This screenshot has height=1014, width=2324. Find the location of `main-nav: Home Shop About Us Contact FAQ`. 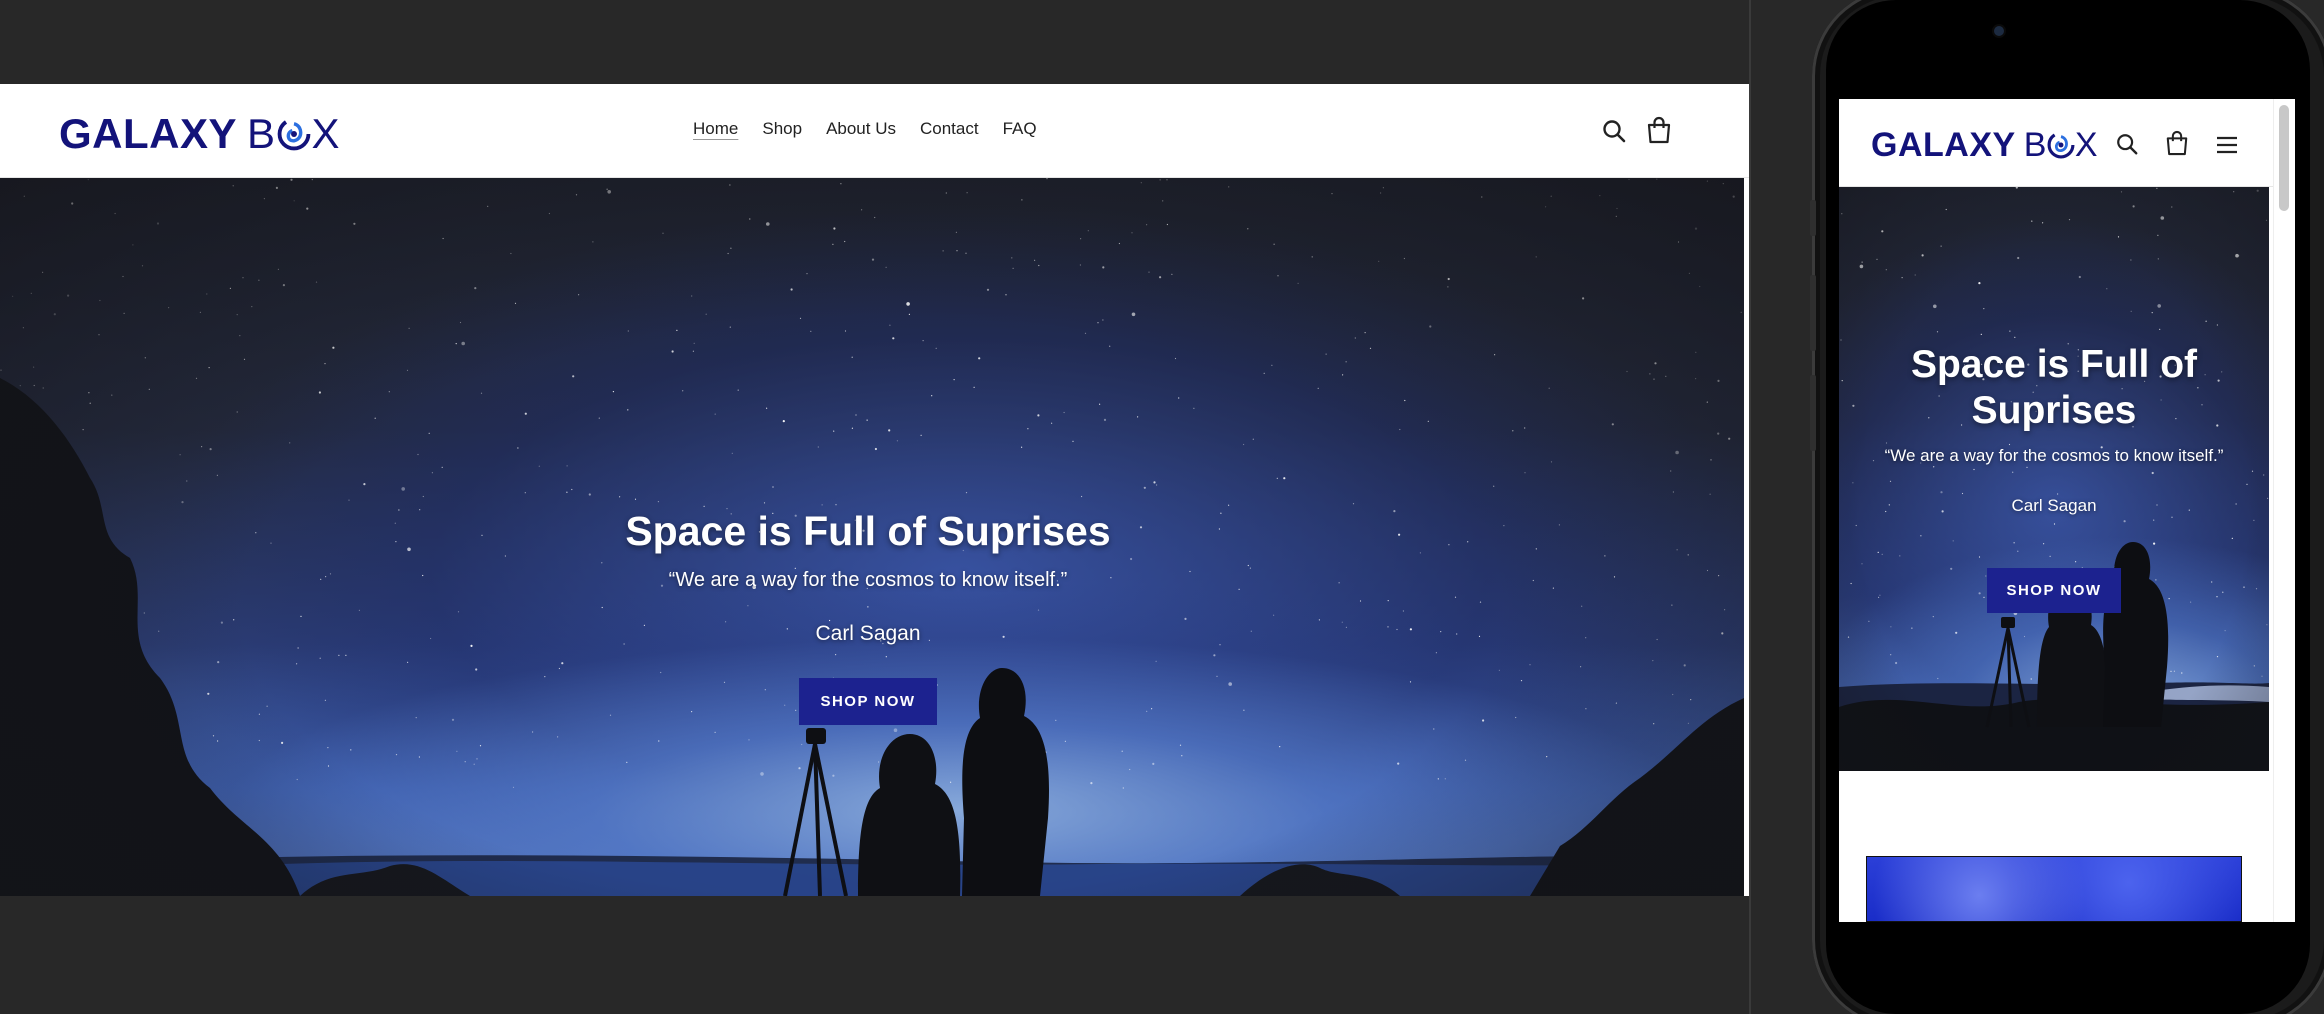

main-nav: Home Shop About Us Contact FAQ is located at coordinates (877, 129).